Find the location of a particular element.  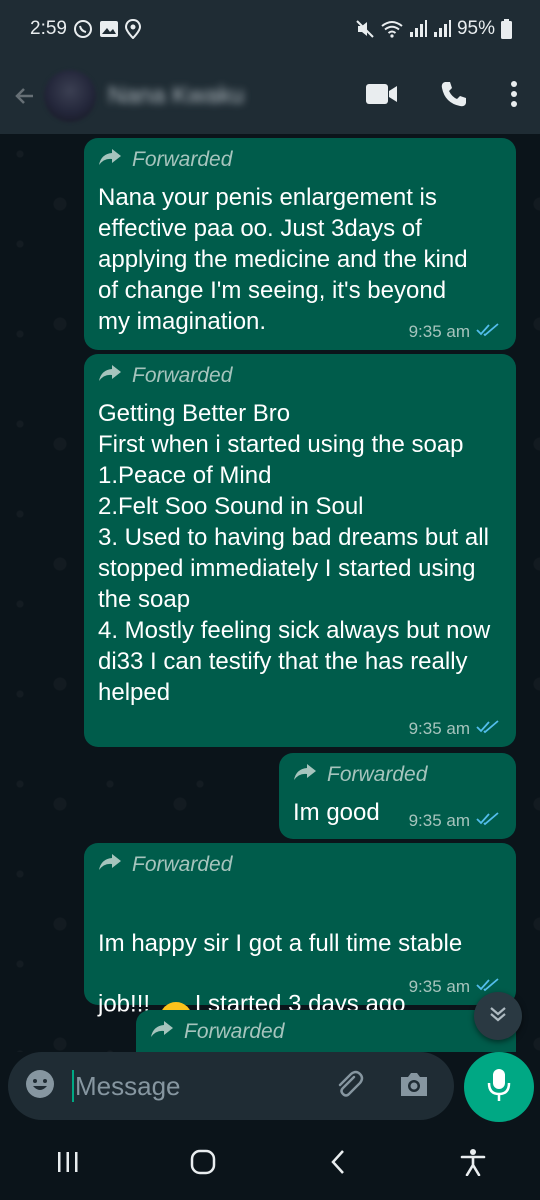

more-options-icon is located at coordinates (514, 96).